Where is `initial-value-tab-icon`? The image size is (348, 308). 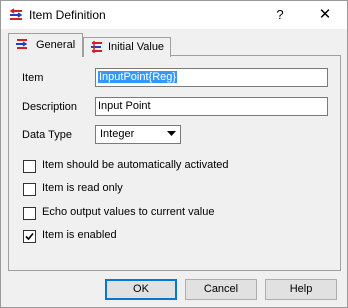
initial-value-tab-icon is located at coordinates (96, 47).